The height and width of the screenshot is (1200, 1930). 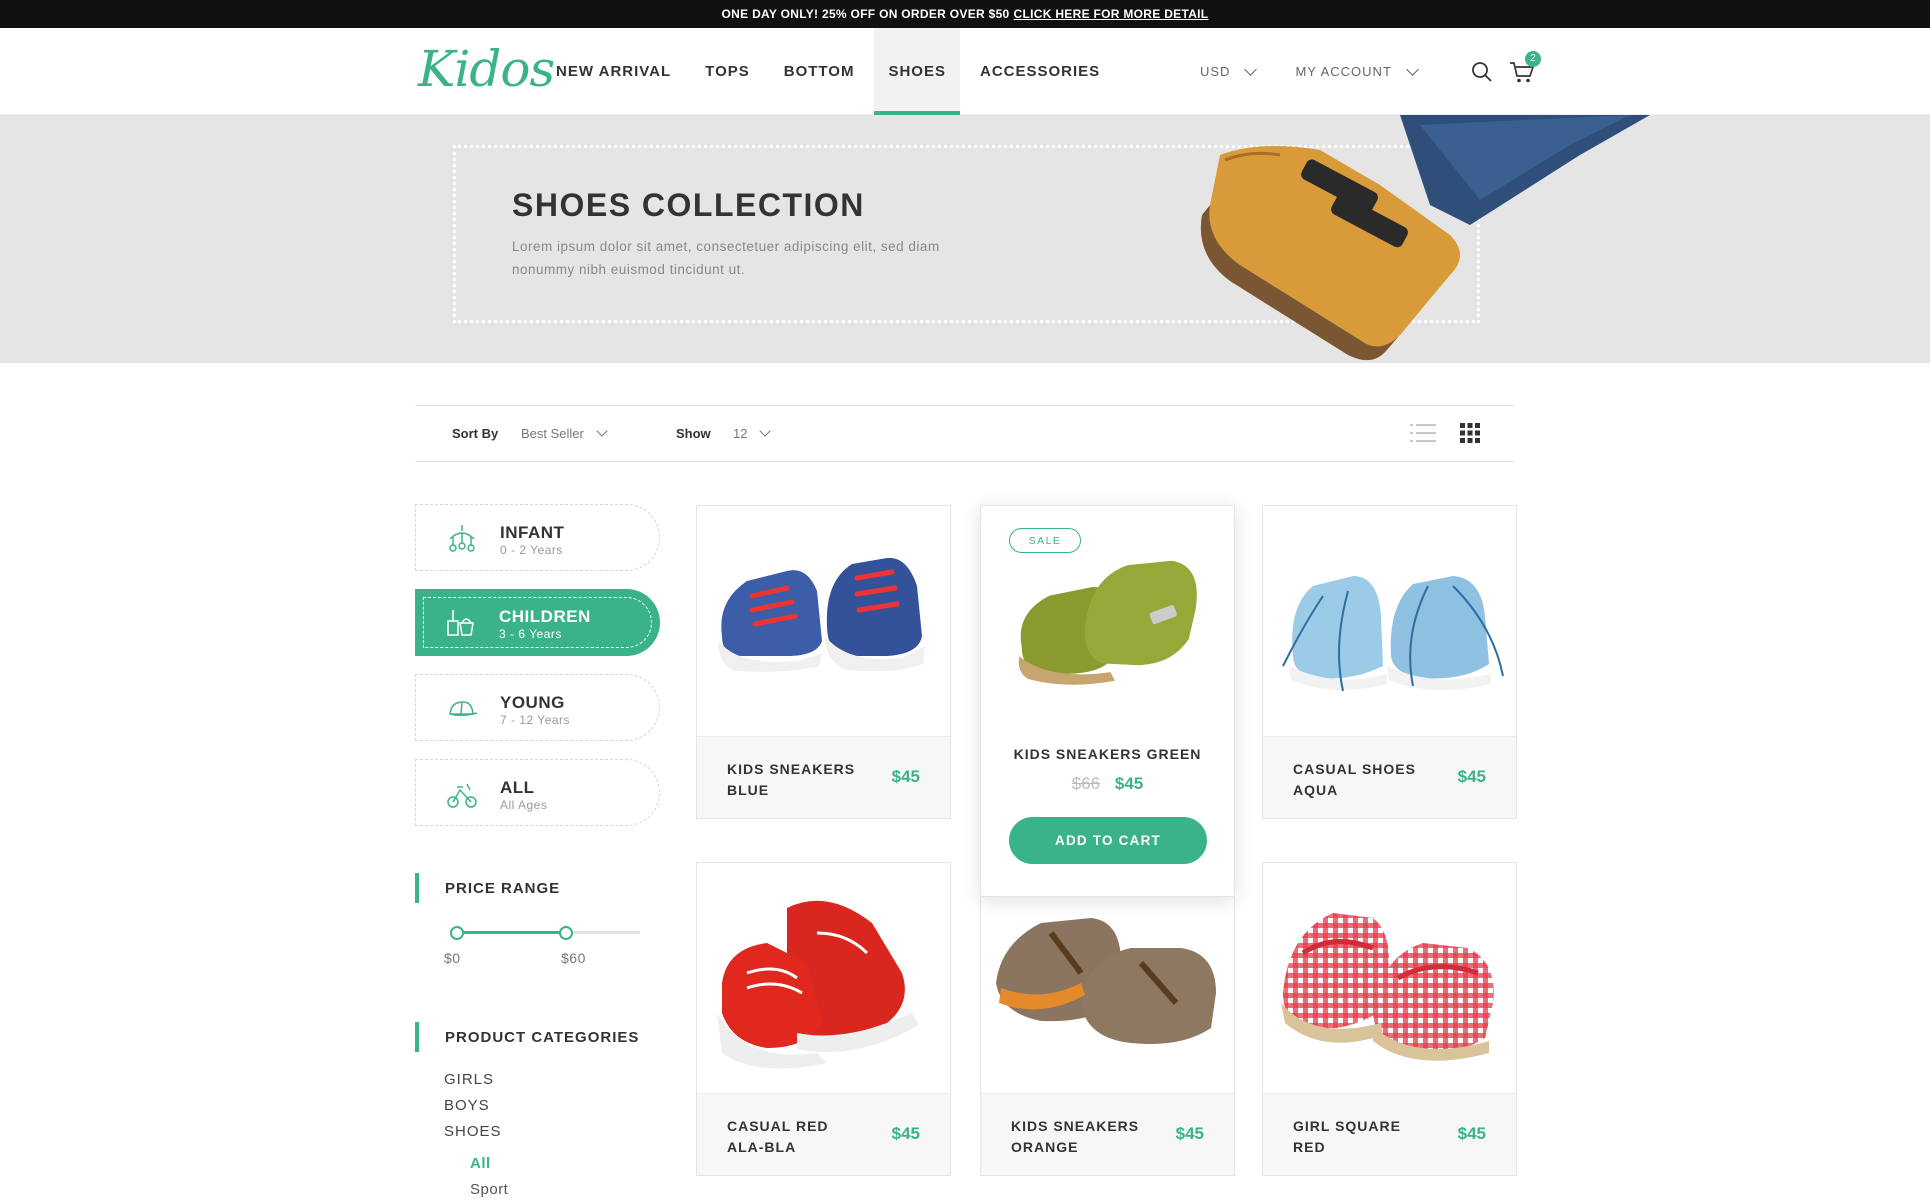 I want to click on show-label: Show, so click(x=693, y=433).